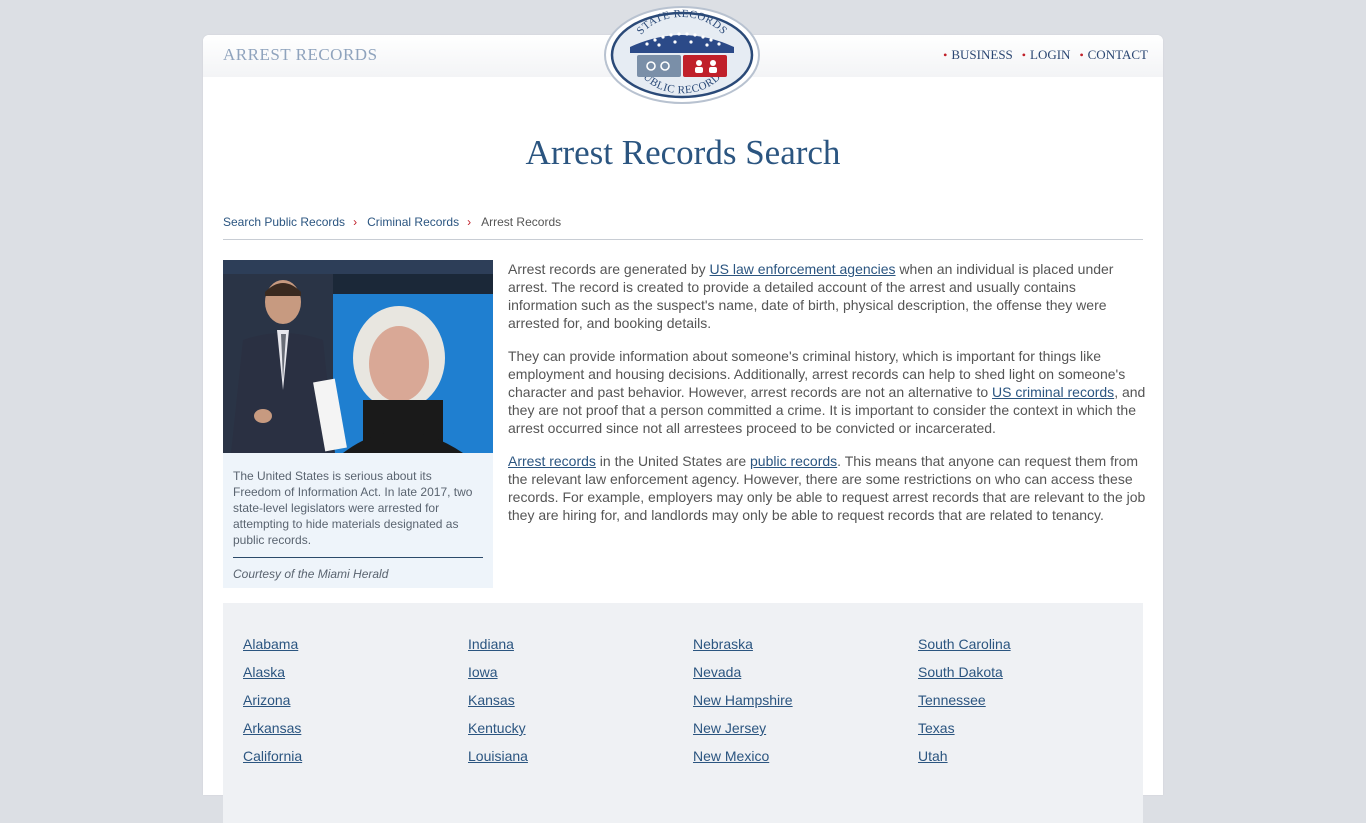 The width and height of the screenshot is (1366, 823). What do you see at coordinates (355, 644) in the screenshot?
I see `state-link-alabama: Alabama` at bounding box center [355, 644].